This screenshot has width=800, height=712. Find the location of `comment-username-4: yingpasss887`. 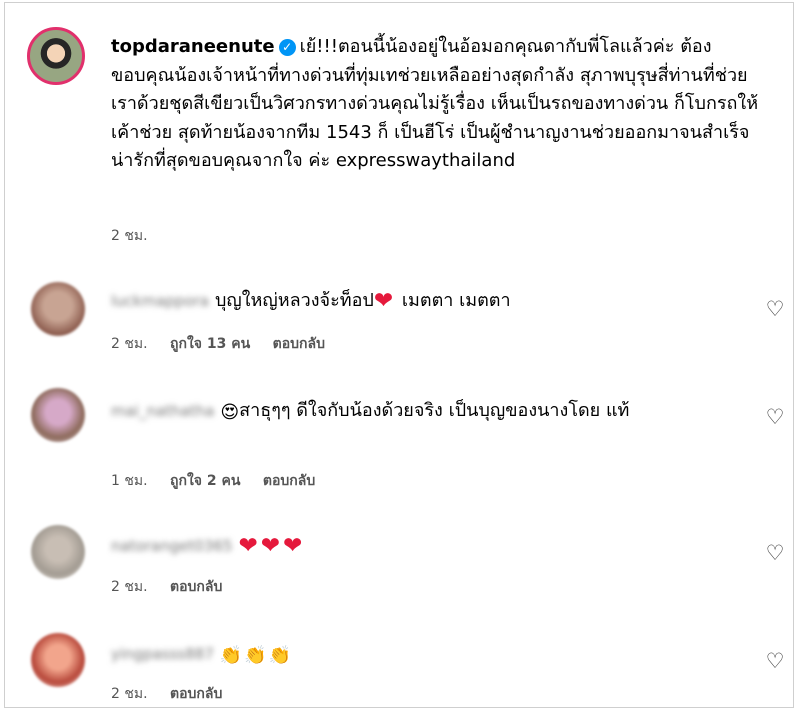

comment-username-4: yingpasss887 is located at coordinates (162, 654).